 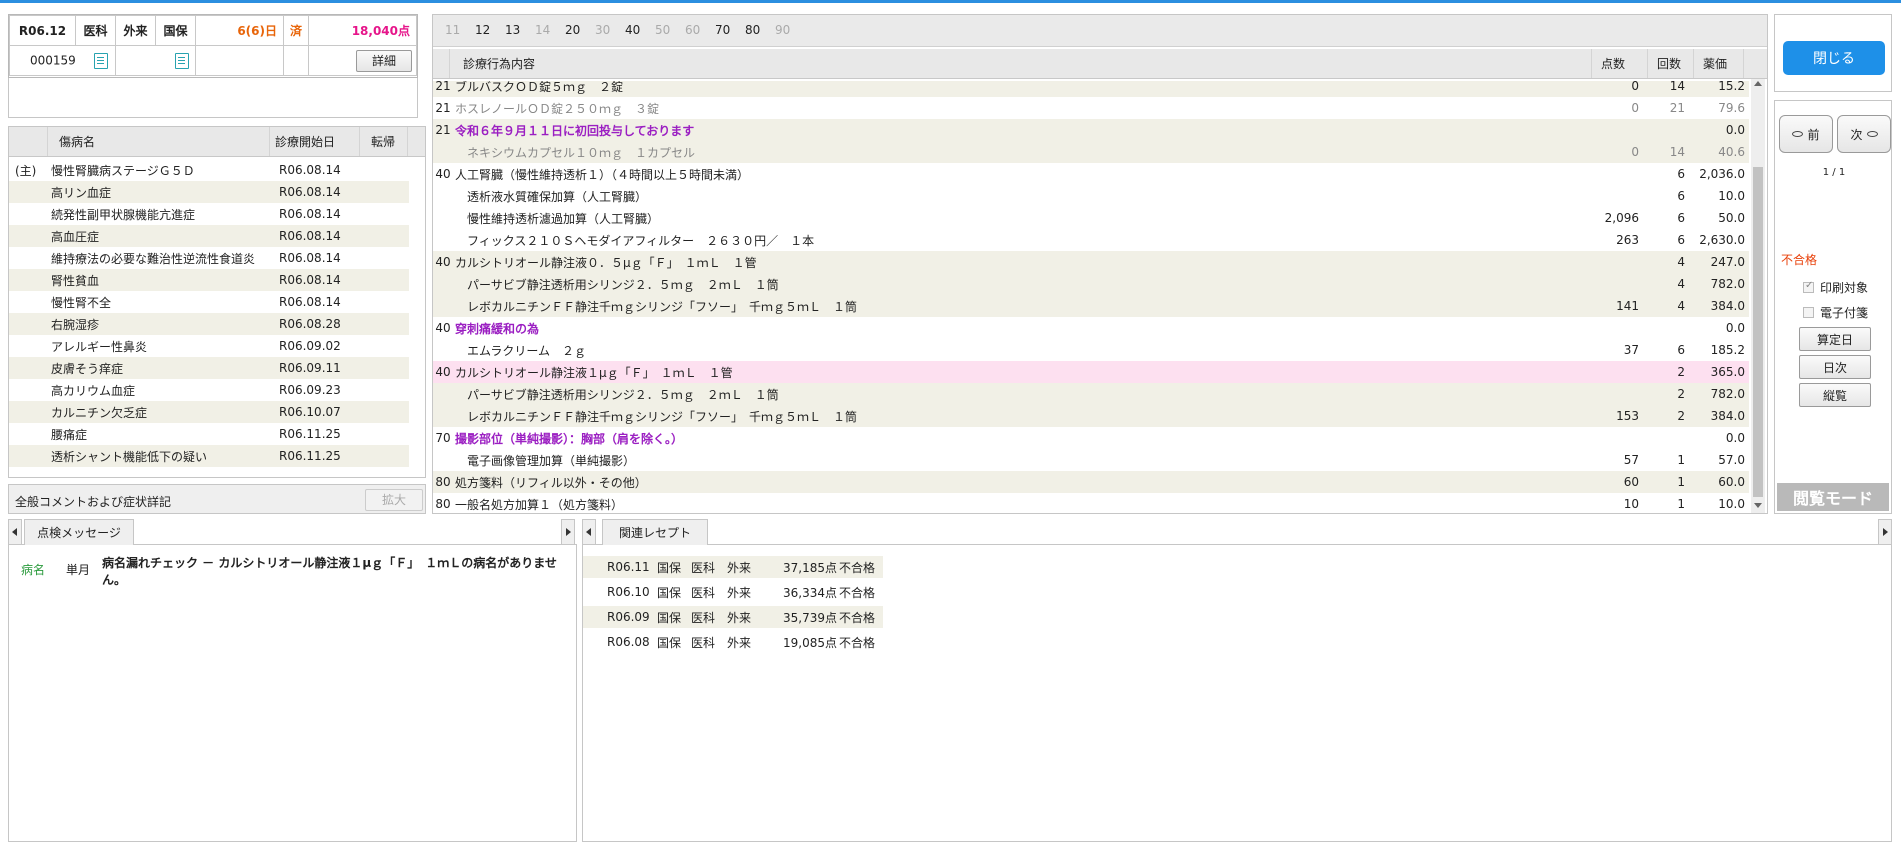 I want to click on prev-label: 前, so click(x=1813, y=134).